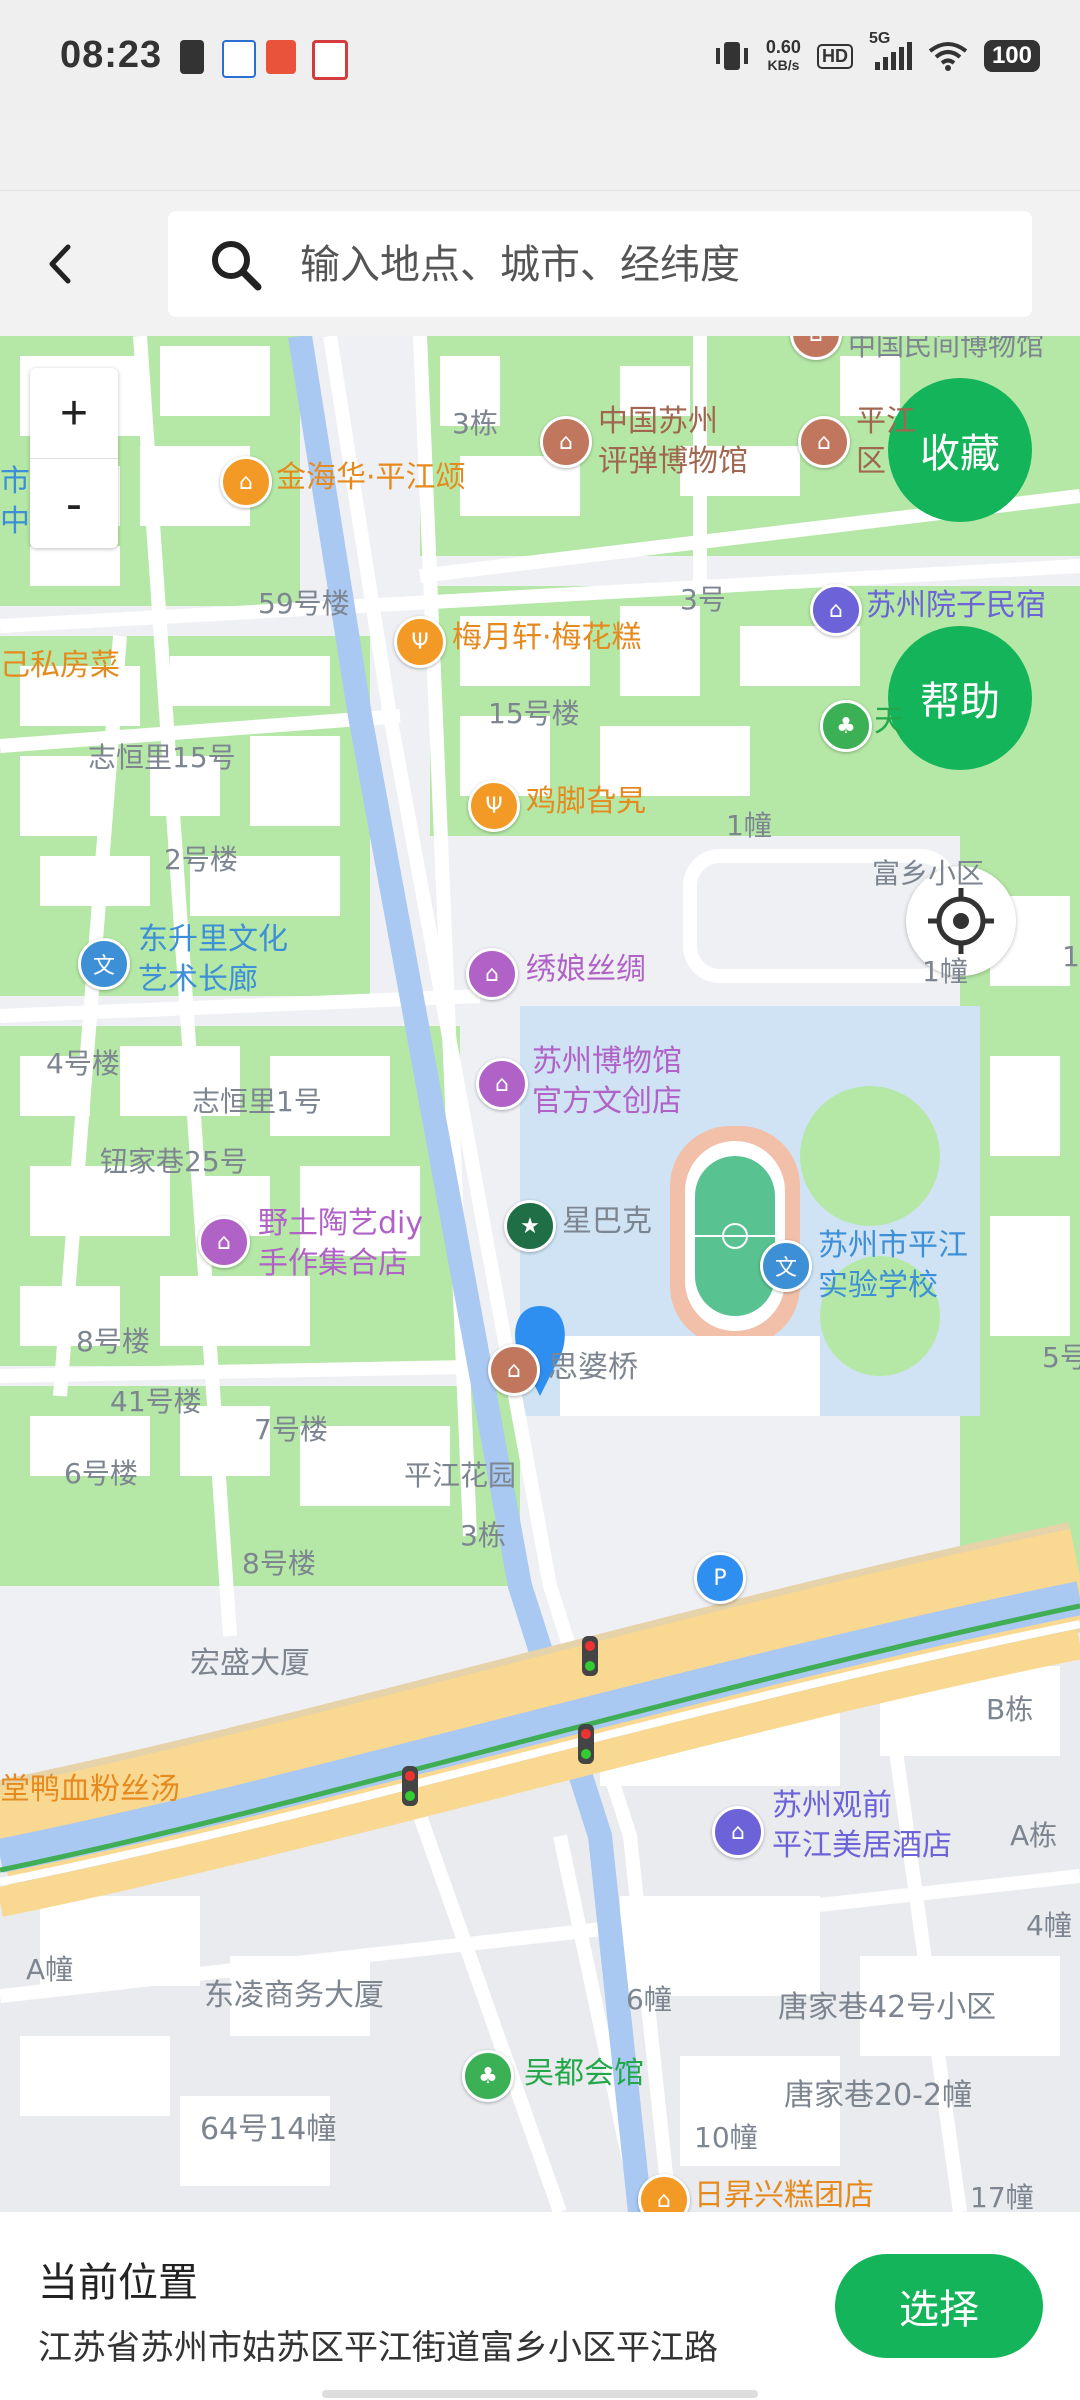 The width and height of the screenshot is (1080, 2400). I want to click on landmark-icon: ⌂, so click(514, 1370).